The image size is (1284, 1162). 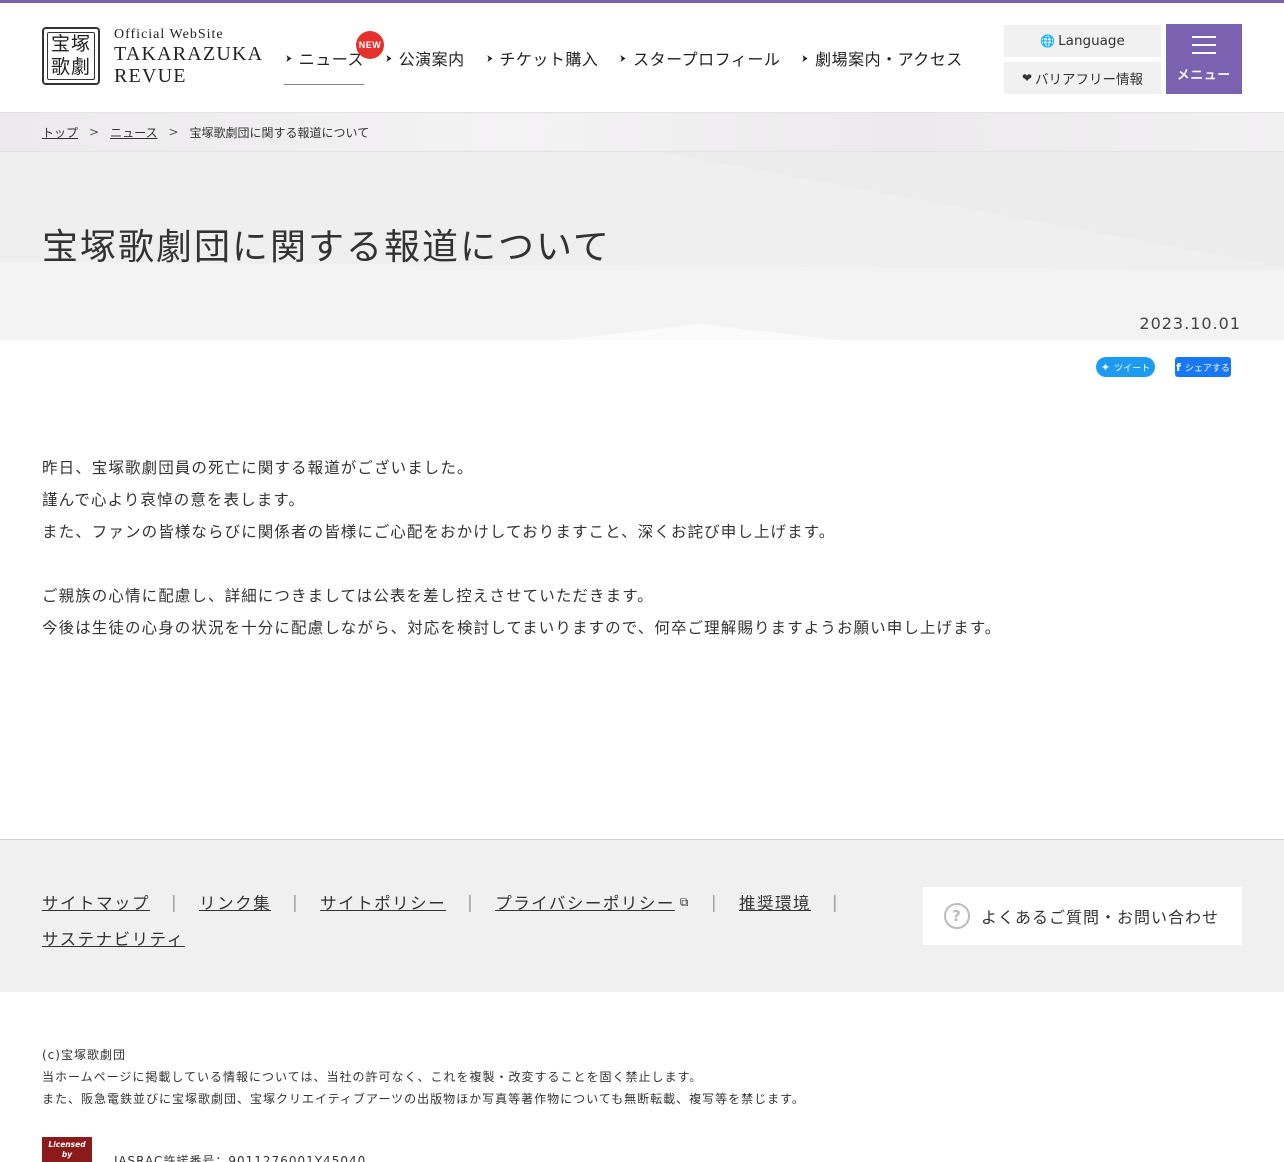 I want to click on tweet-label: ツイート, so click(x=1132, y=368).